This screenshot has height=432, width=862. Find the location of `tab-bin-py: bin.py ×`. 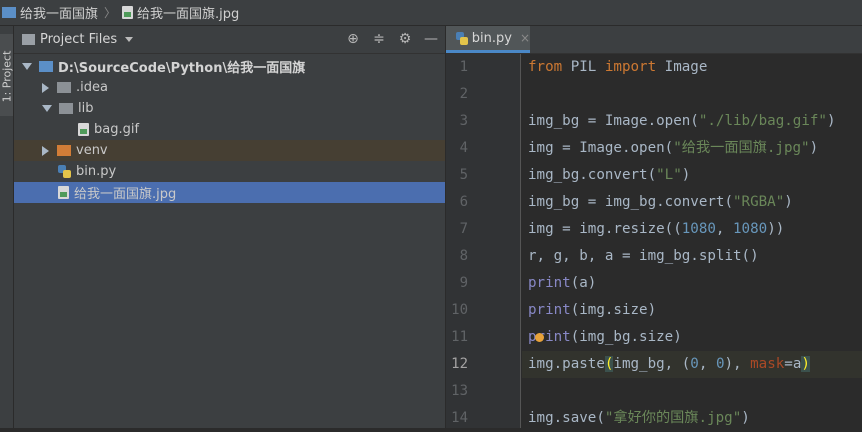

tab-bin-py: bin.py × is located at coordinates (488, 39).